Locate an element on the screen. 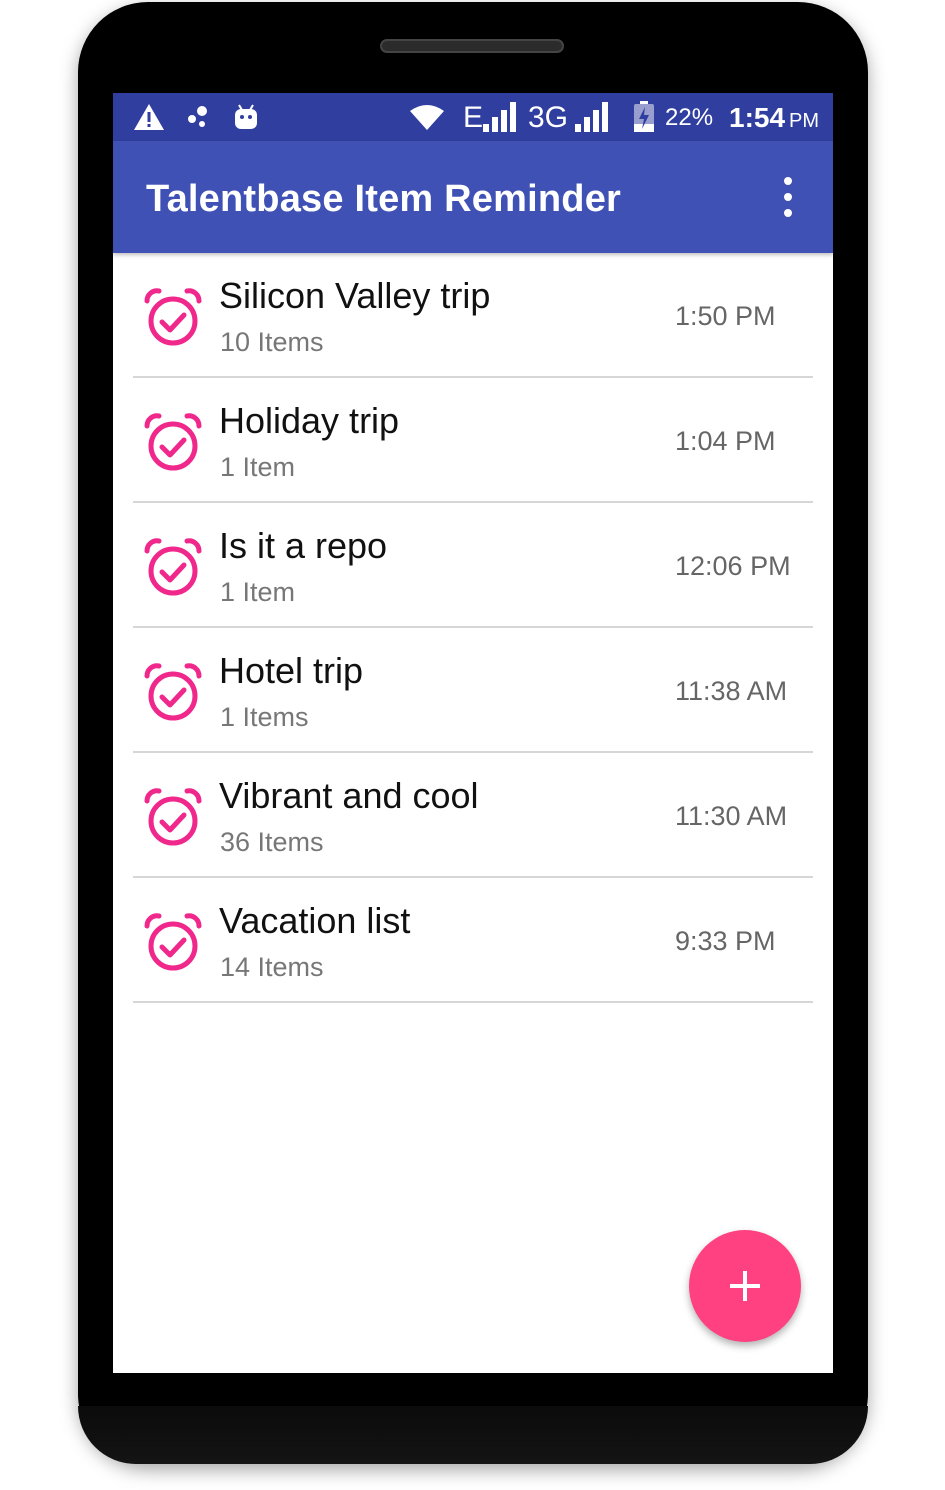  app-bar: Talentbase Item Reminder is located at coordinates (473, 197).